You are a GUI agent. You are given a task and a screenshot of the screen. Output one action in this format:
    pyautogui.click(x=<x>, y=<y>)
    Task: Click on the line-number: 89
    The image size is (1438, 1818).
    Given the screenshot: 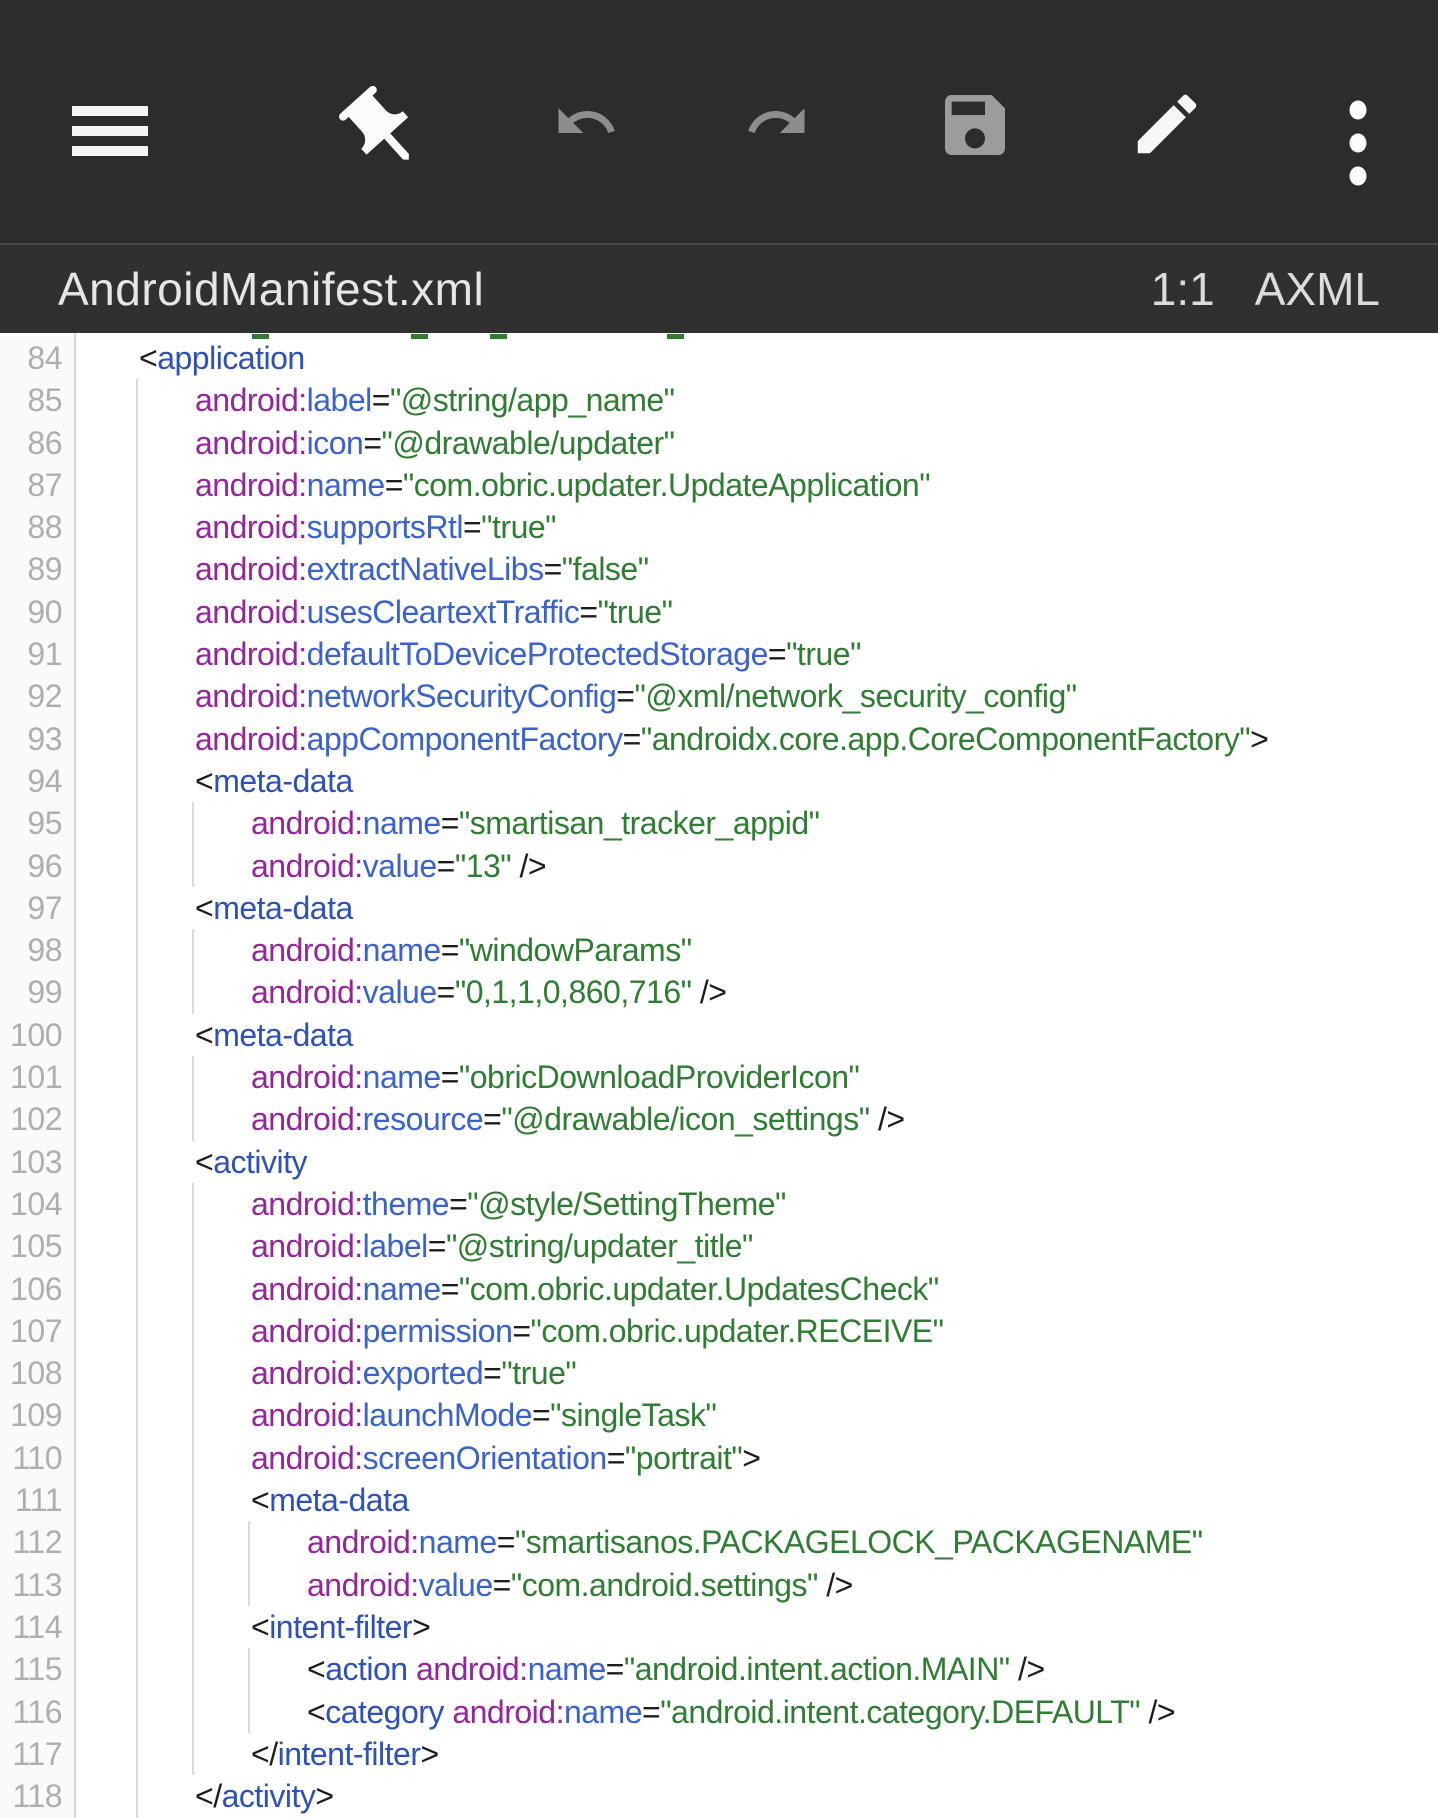 What is the action you would take?
    pyautogui.click(x=44, y=569)
    